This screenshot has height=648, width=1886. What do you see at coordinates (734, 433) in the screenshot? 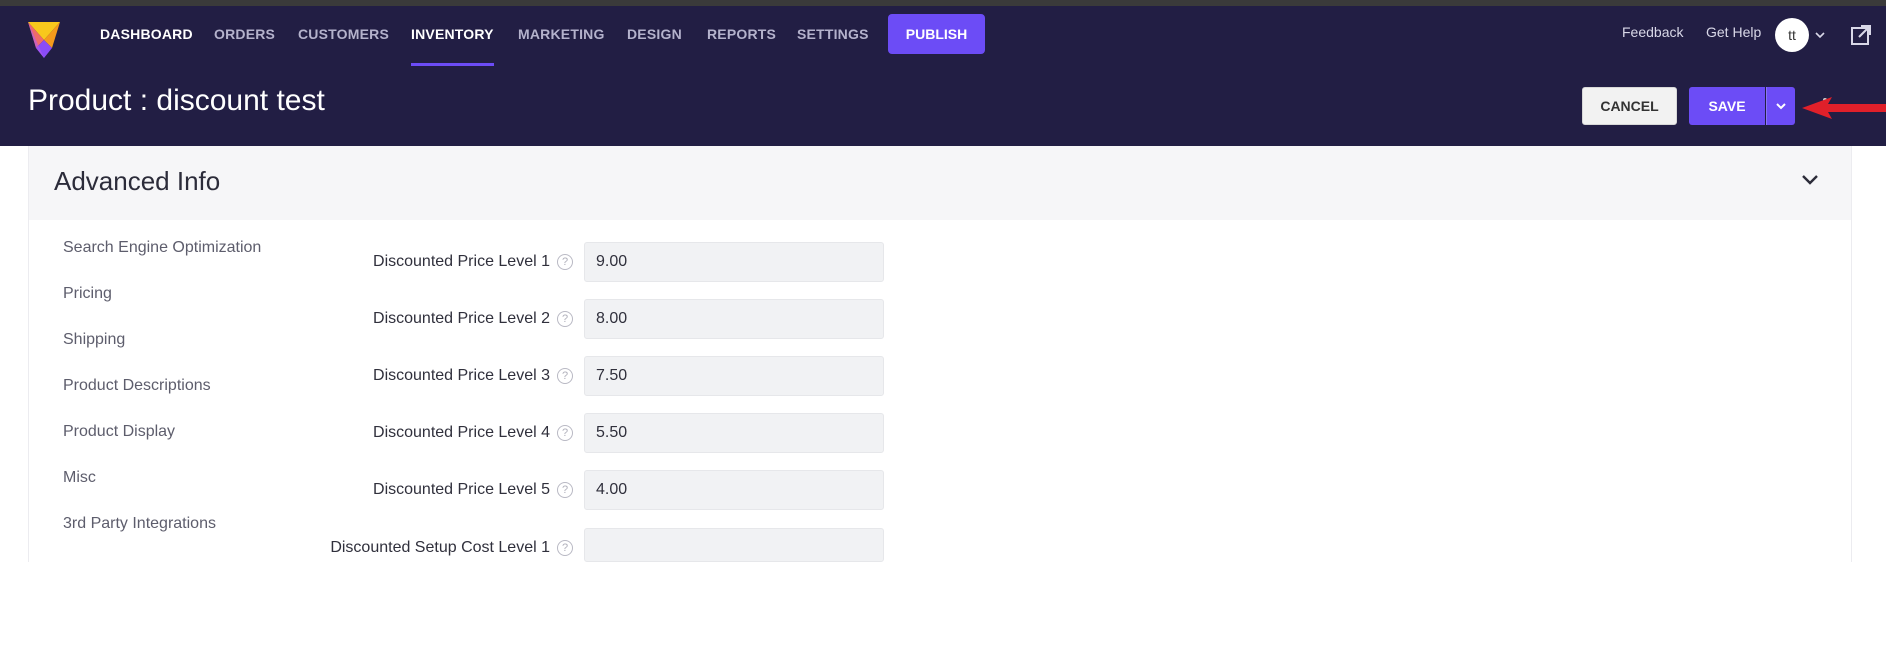
I see `discounted-price-level-4-input` at bounding box center [734, 433].